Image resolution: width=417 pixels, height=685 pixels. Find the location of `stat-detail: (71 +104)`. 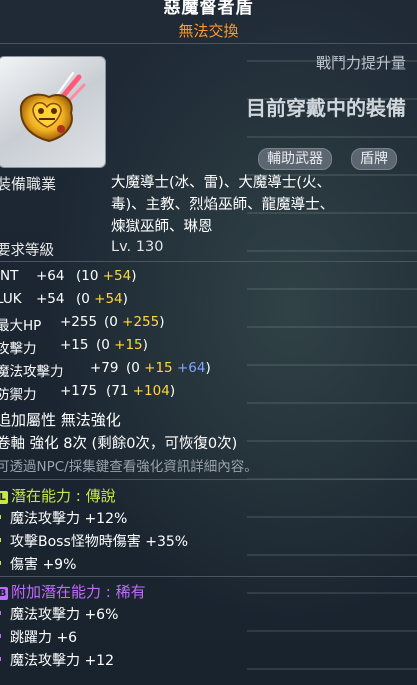

stat-detail: (71 +104) is located at coordinates (141, 391).